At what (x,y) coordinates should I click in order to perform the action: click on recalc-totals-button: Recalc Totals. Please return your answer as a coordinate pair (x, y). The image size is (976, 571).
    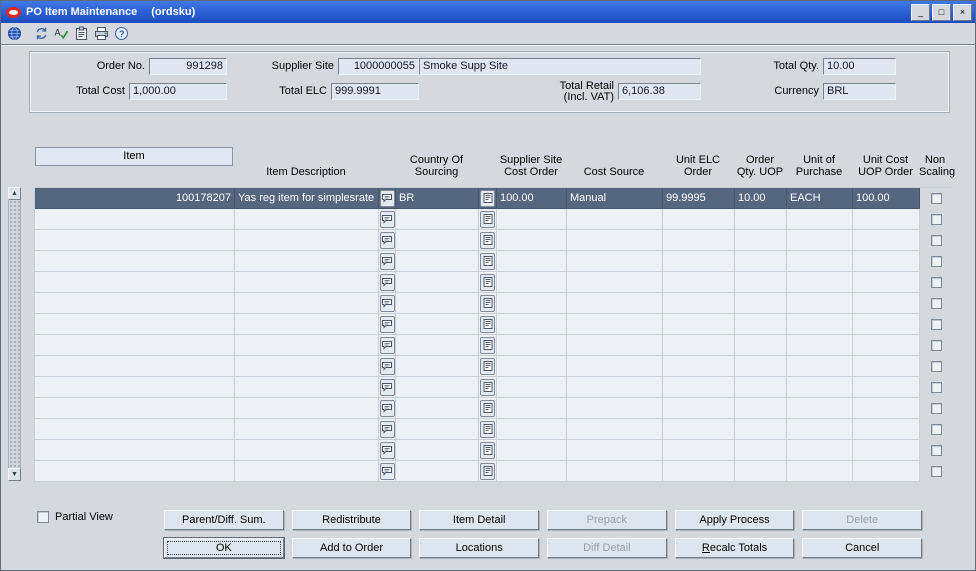
    Looking at the image, I should click on (734, 548).